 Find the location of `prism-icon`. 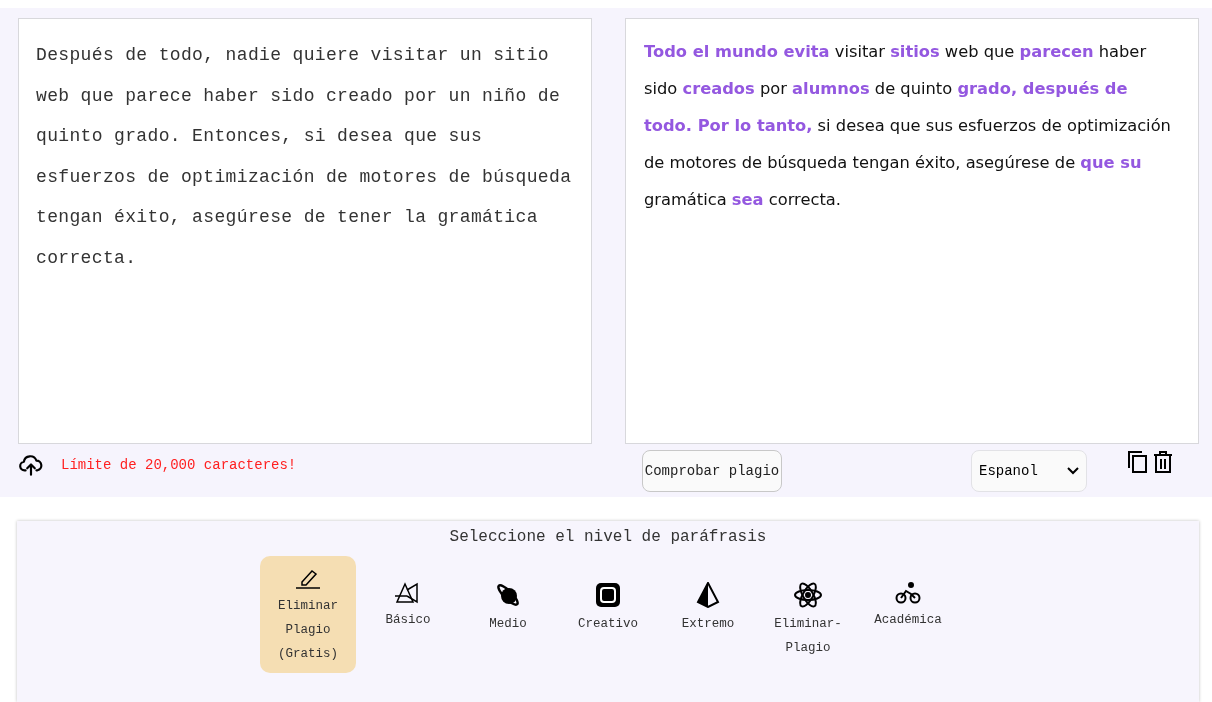

prism-icon is located at coordinates (408, 593).